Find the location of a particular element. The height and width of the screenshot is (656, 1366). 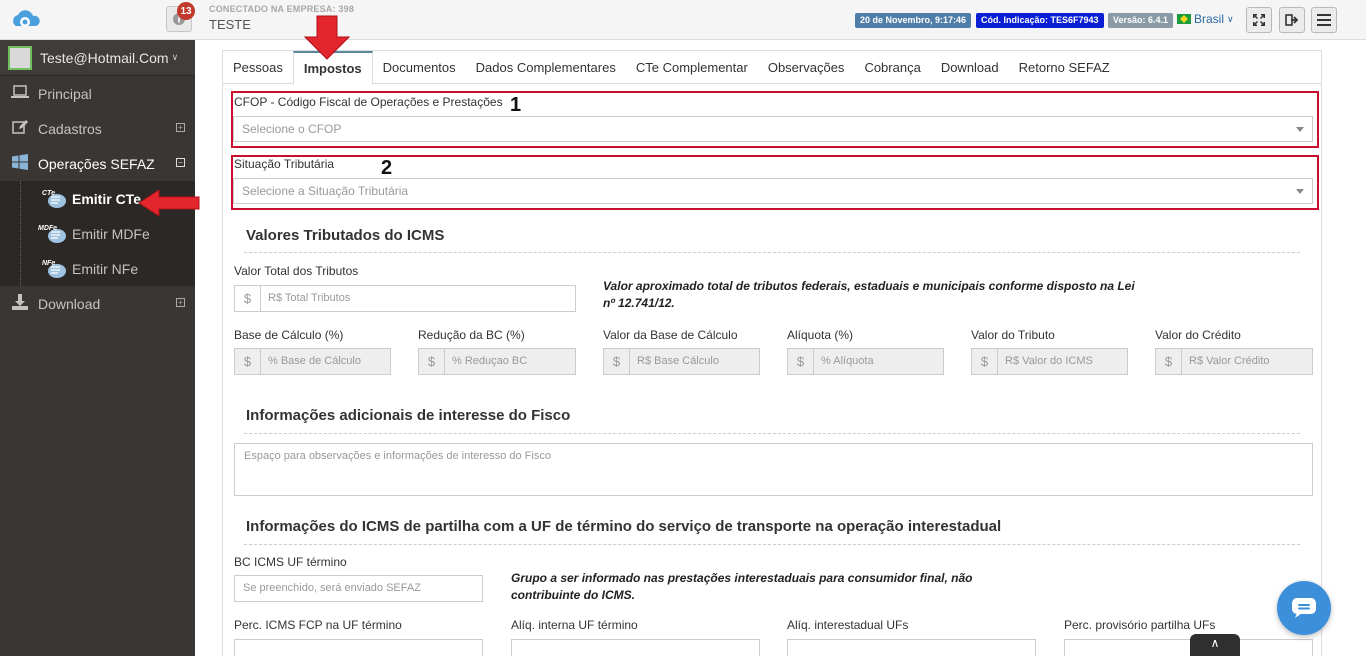

valor-tributo-placeholder: R$ Valor do ICMS is located at coordinates (1049, 361).